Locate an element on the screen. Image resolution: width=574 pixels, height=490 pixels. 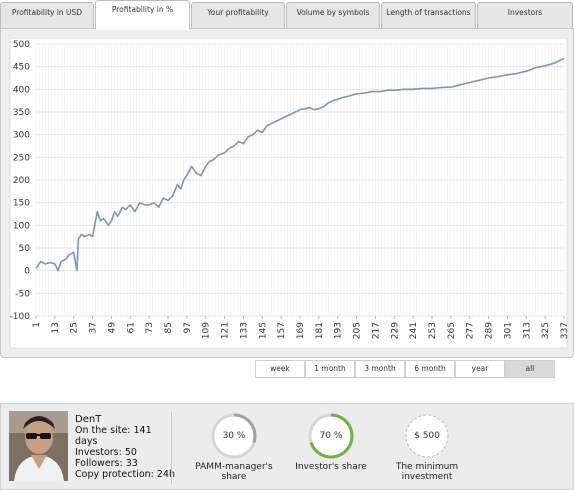
x-tick-label: 157 is located at coordinates (282, 330).